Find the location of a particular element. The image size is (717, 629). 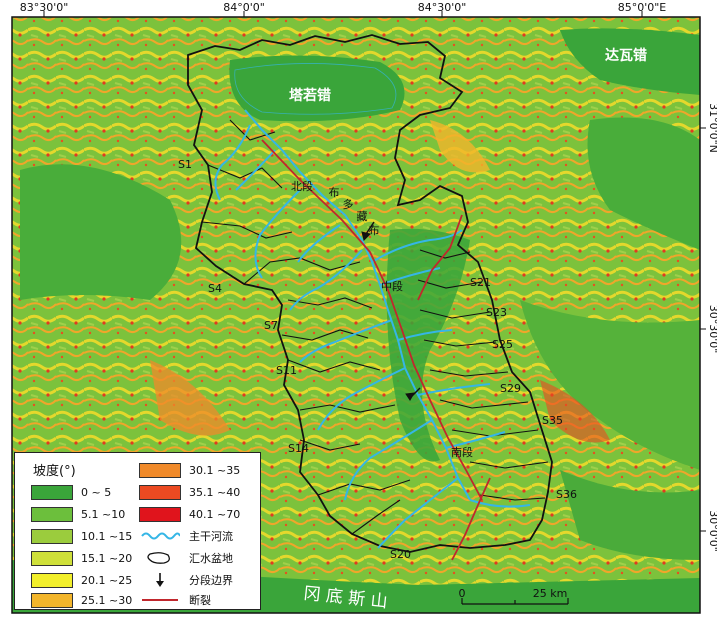

basin-label: S14 is located at coordinates (298, 448).